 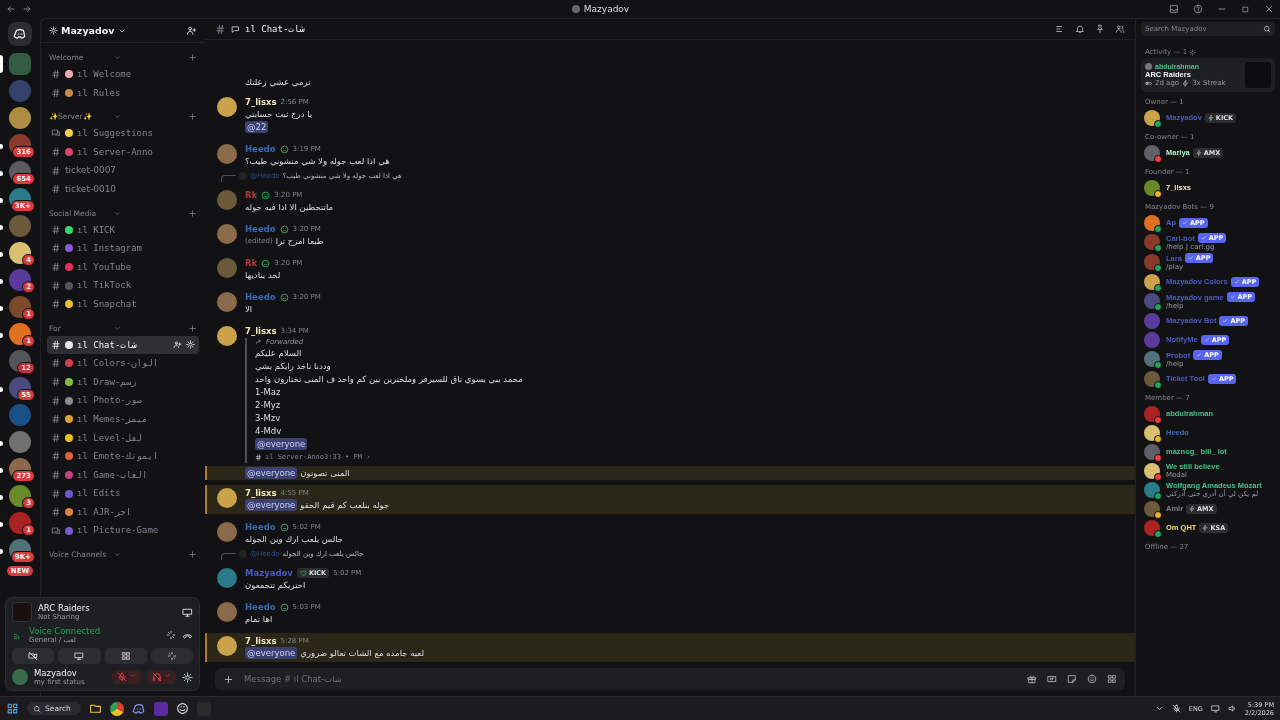 I want to click on channel-item: ıl Game-العاب, so click(x=123, y=475).